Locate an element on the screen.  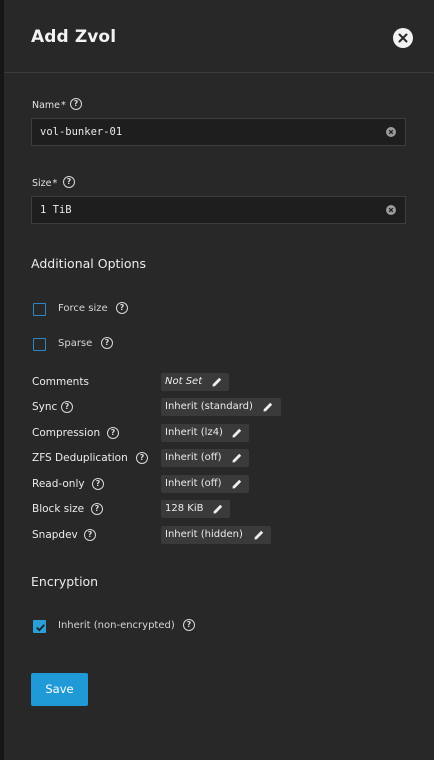
property-value: 128 KiB is located at coordinates (184, 508).